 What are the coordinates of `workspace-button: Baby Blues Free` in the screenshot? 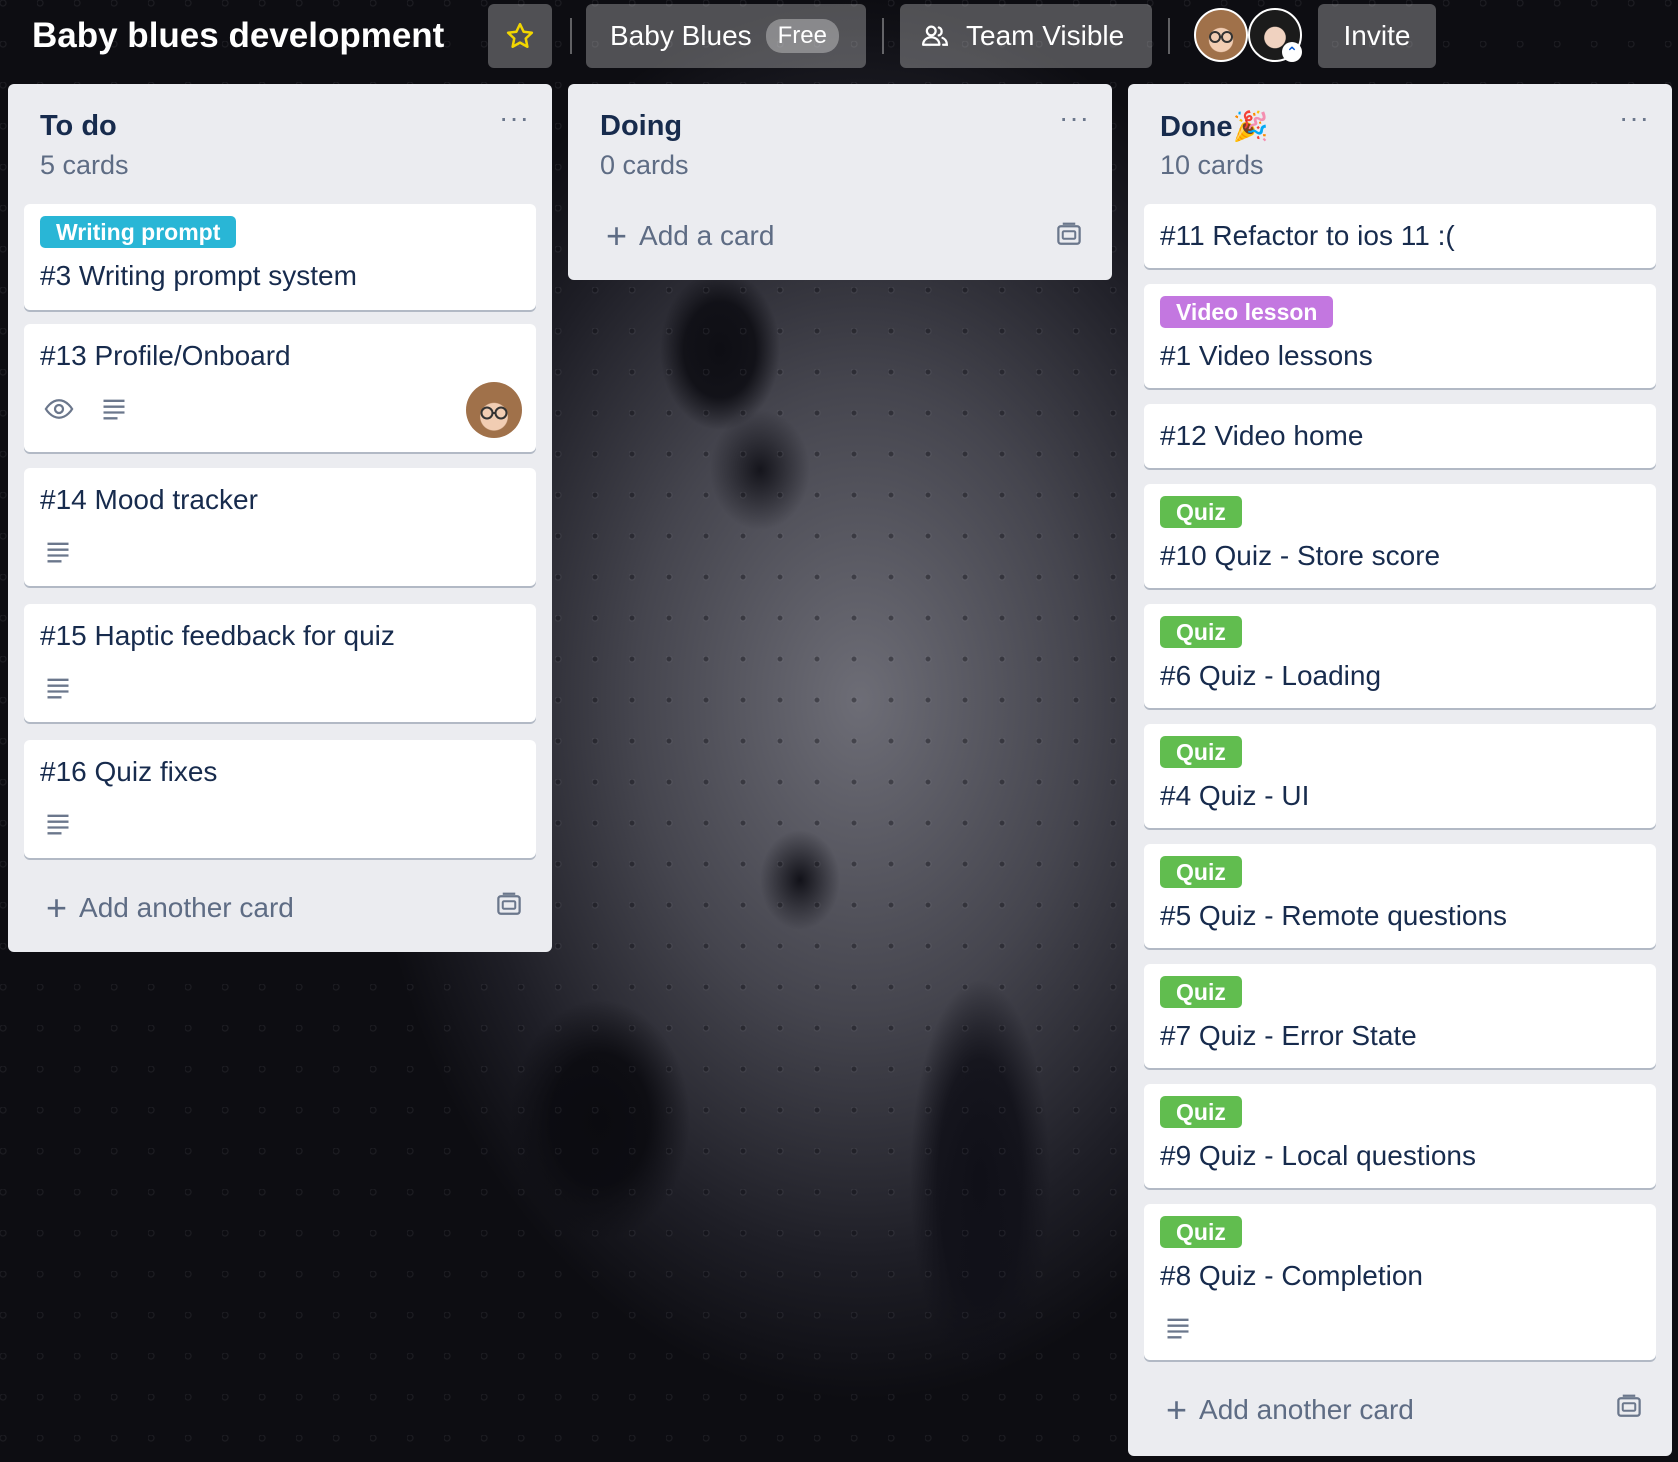 It's located at (726, 36).